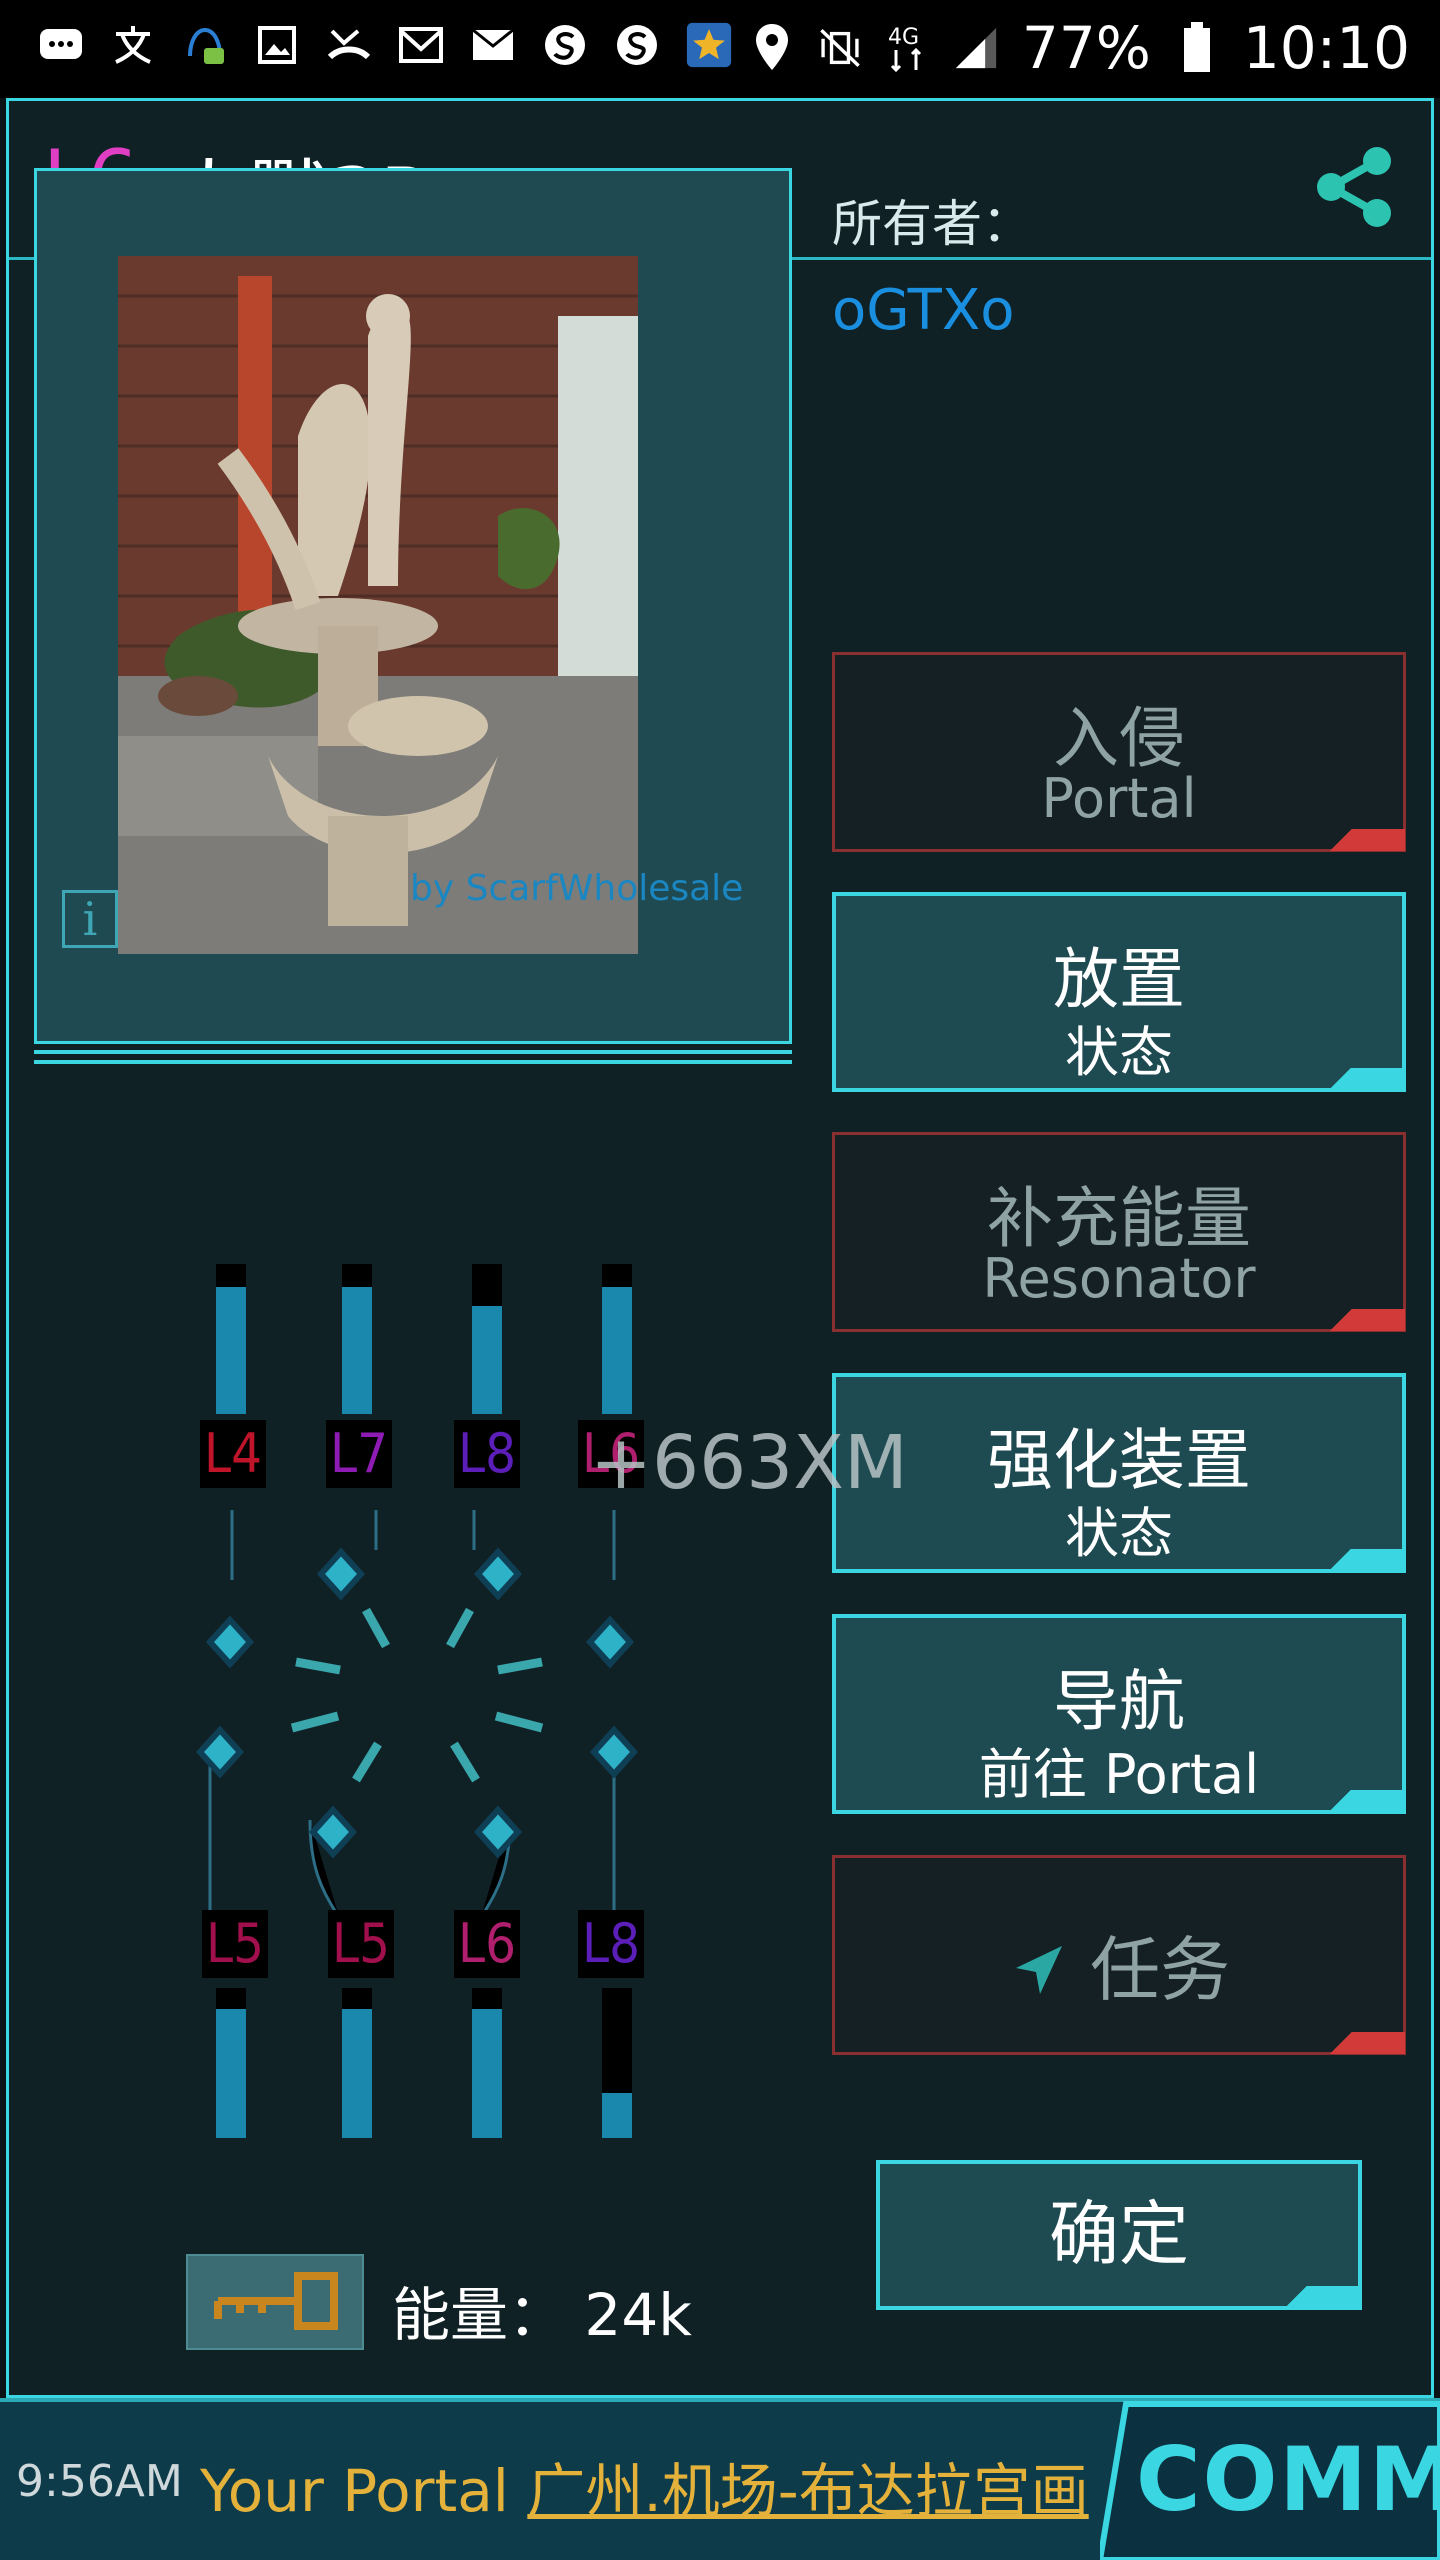 Image resolution: width=1440 pixels, height=2560 pixels. Describe the element at coordinates (1119, 1278) in the screenshot. I see `recharge-sublabel: Resonator` at that location.